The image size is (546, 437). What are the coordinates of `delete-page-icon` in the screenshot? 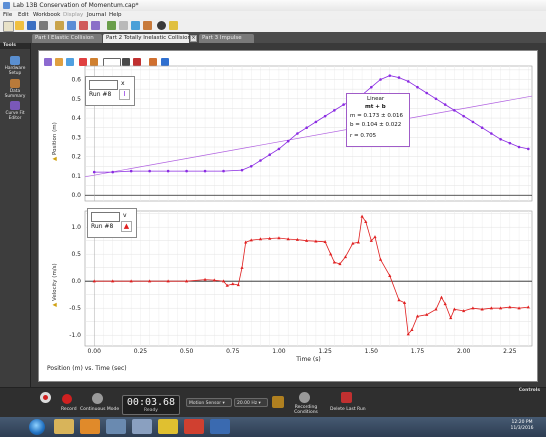 It's located at (83, 25).